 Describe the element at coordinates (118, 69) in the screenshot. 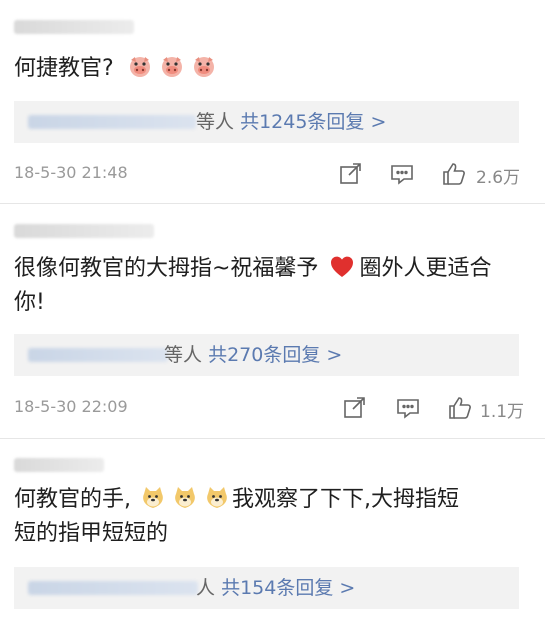

I see `comment-text: 何捷教官?` at that location.